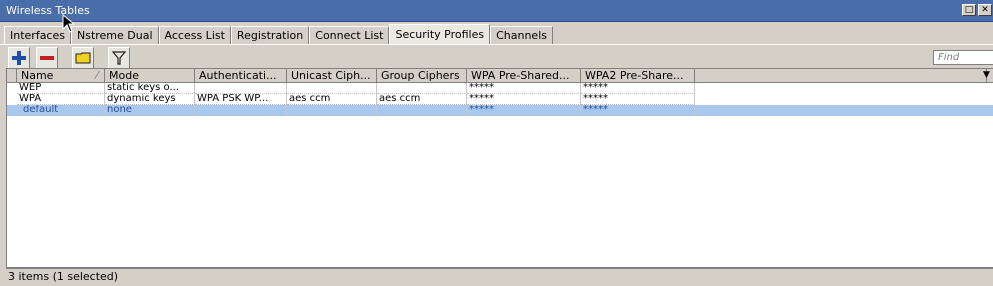 The width and height of the screenshot is (993, 286). What do you see at coordinates (12, 76) in the screenshot?
I see `header-marker-column` at bounding box center [12, 76].